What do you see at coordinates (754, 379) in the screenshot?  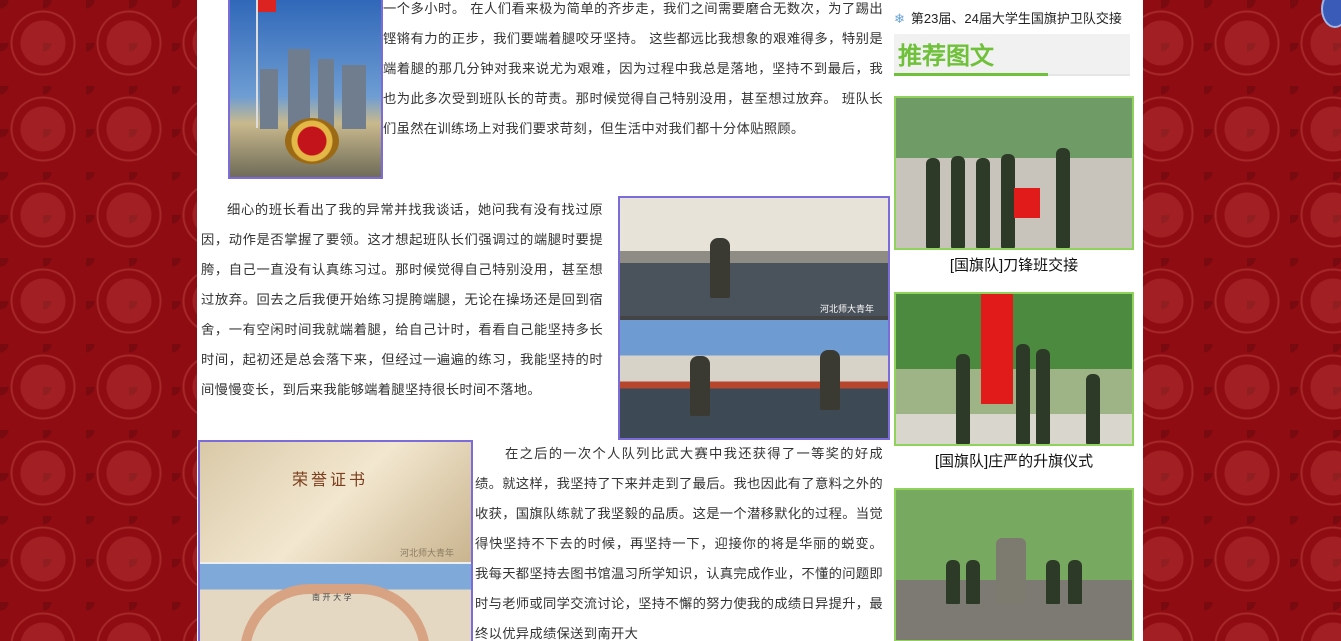 I see `drill-image-bottom` at bounding box center [754, 379].